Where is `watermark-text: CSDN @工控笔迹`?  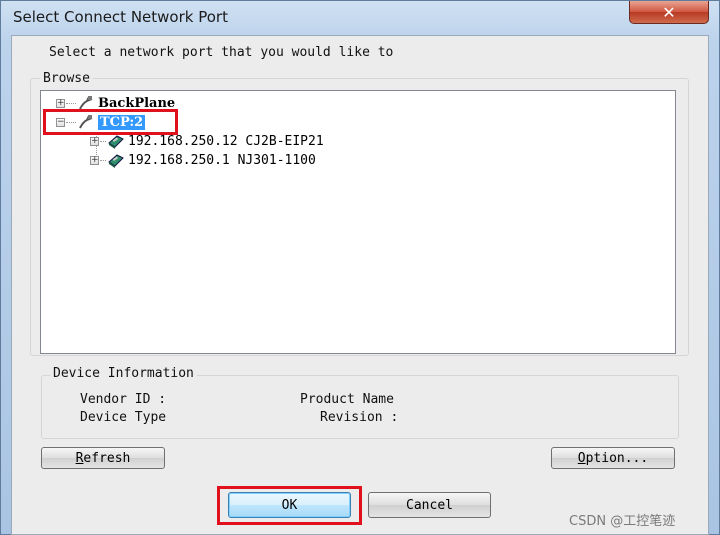 watermark-text: CSDN @工控笔迹 is located at coordinates (622, 521).